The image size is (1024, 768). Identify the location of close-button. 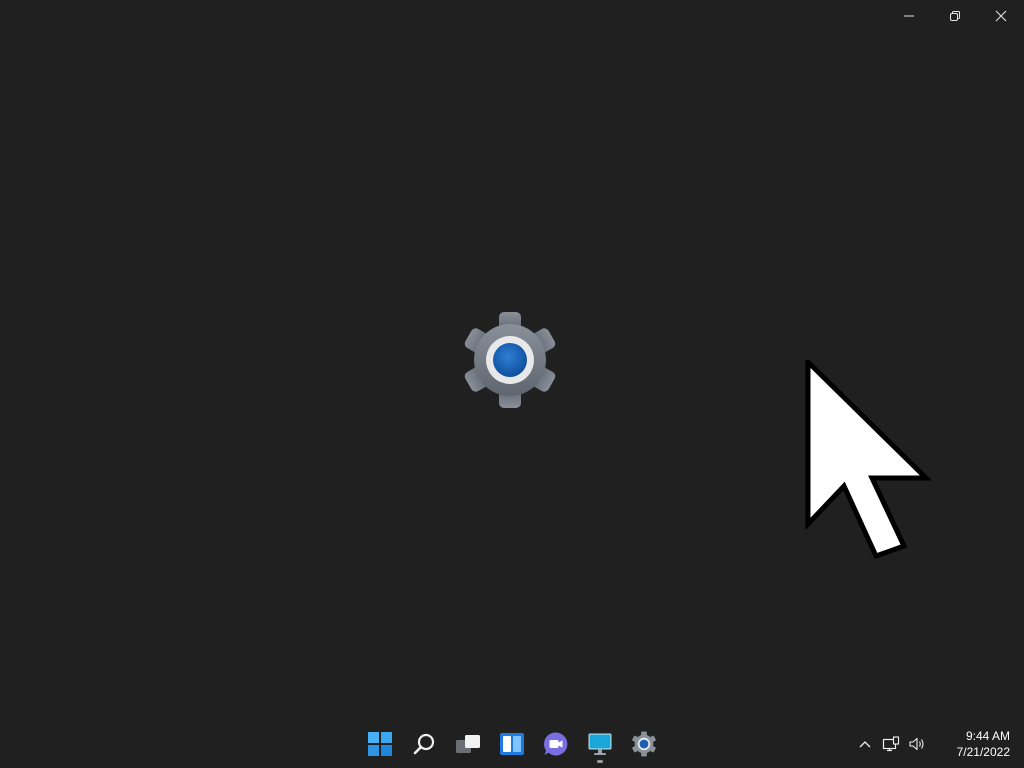
(1001, 16).